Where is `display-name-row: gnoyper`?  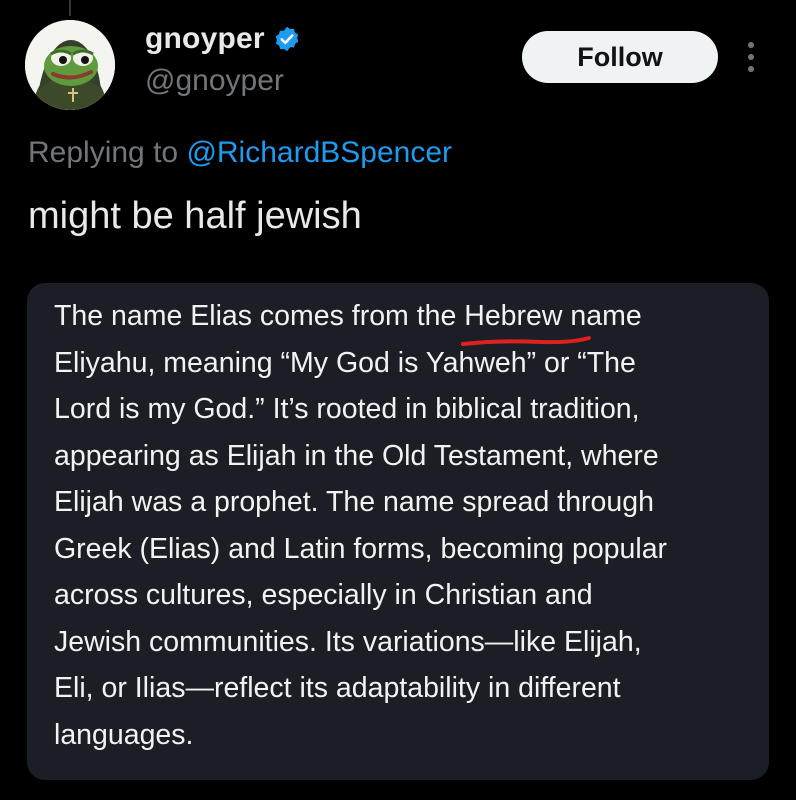 display-name-row: gnoyper is located at coordinates (223, 39).